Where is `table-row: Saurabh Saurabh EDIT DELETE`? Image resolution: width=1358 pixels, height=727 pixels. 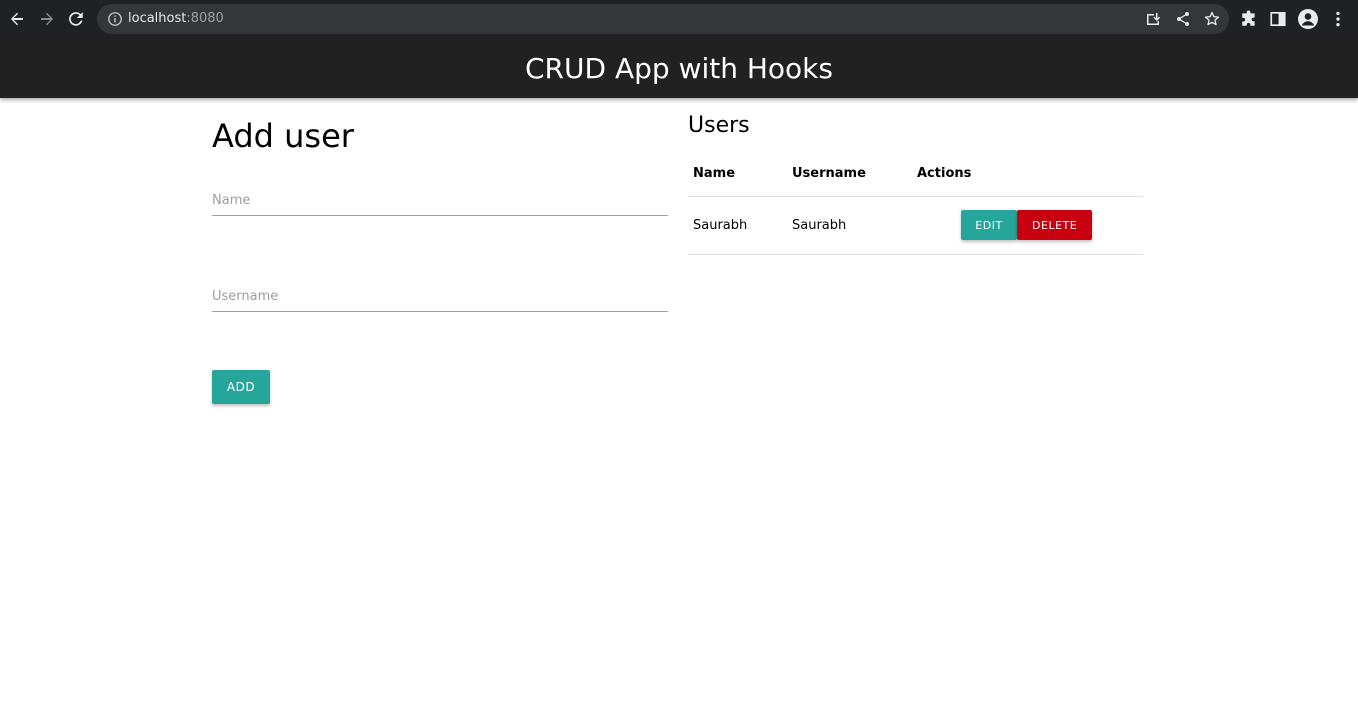 table-row: Saurabh Saurabh EDIT DELETE is located at coordinates (915, 225).